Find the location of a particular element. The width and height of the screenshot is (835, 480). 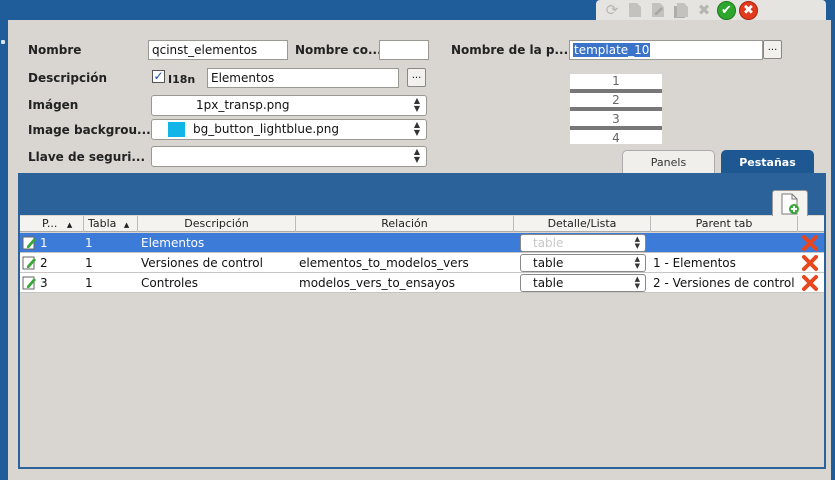

tab-panels: Panels is located at coordinates (668, 162).